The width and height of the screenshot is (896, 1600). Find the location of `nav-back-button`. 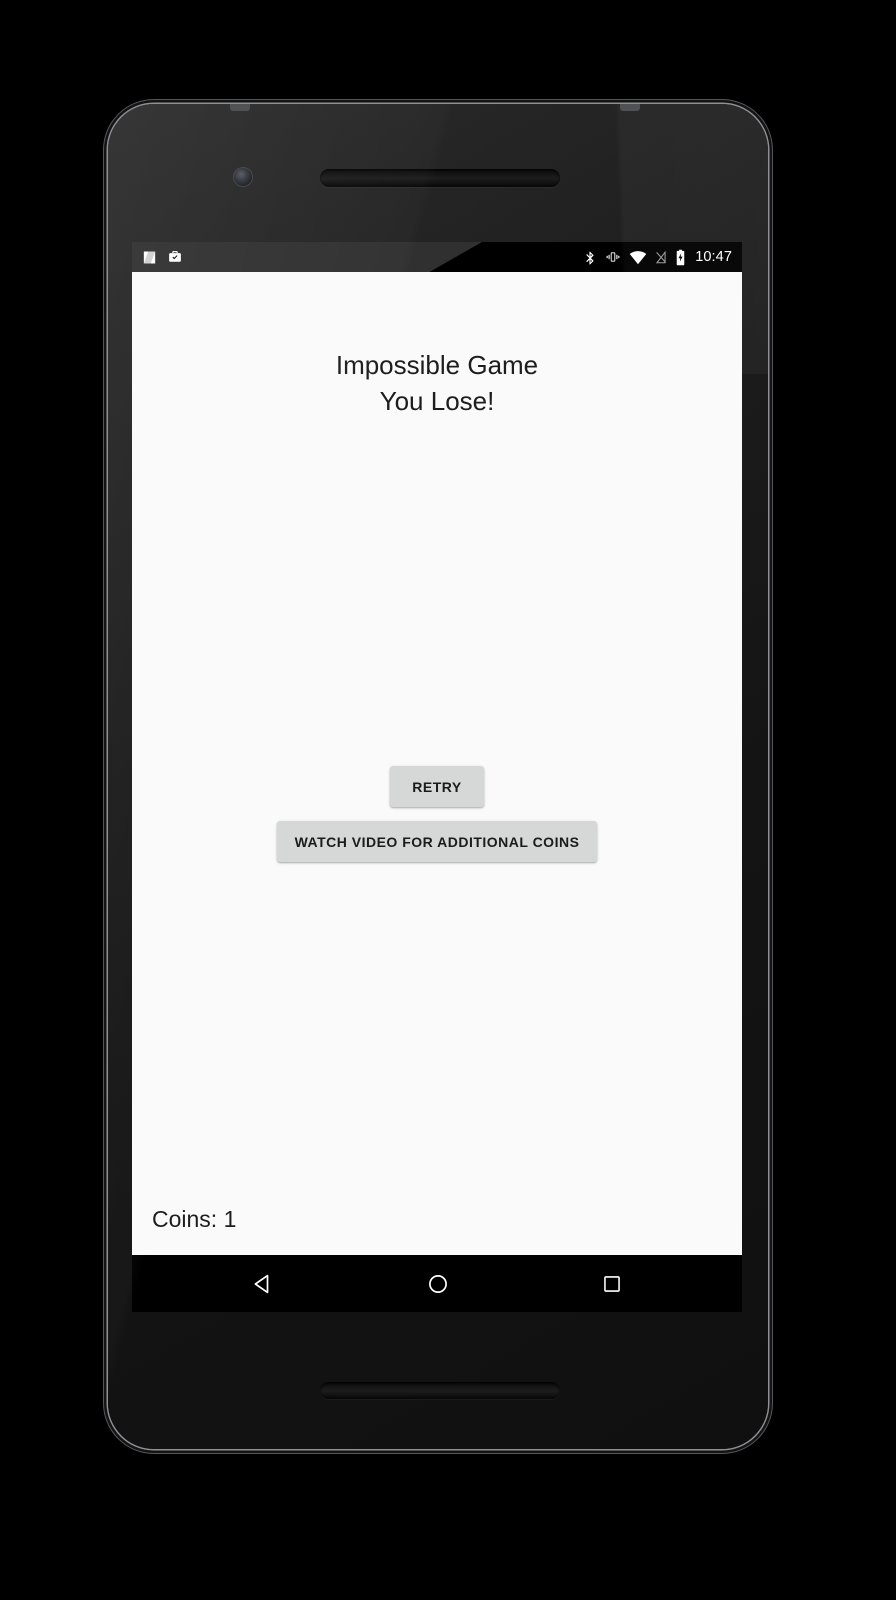

nav-back-button is located at coordinates (263, 1284).